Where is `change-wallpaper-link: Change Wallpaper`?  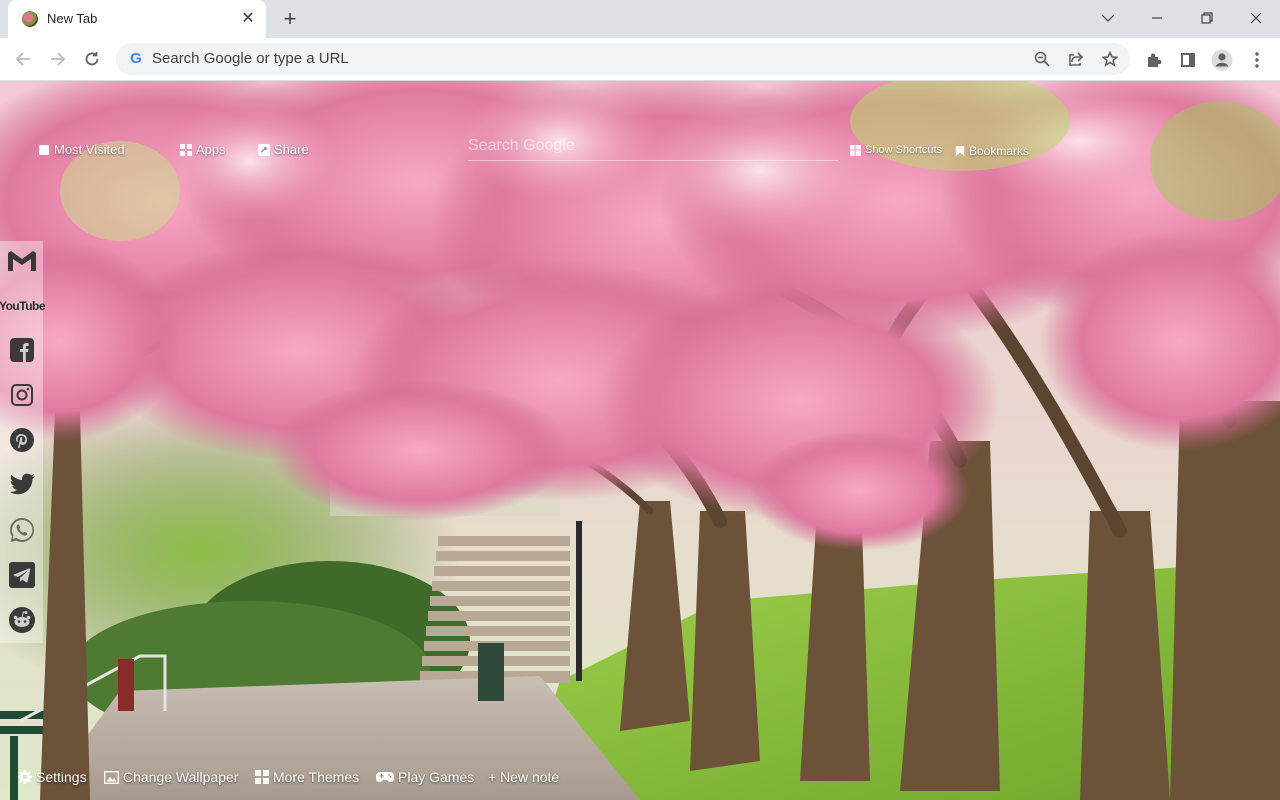
change-wallpaper-link: Change Wallpaper is located at coordinates (171, 777).